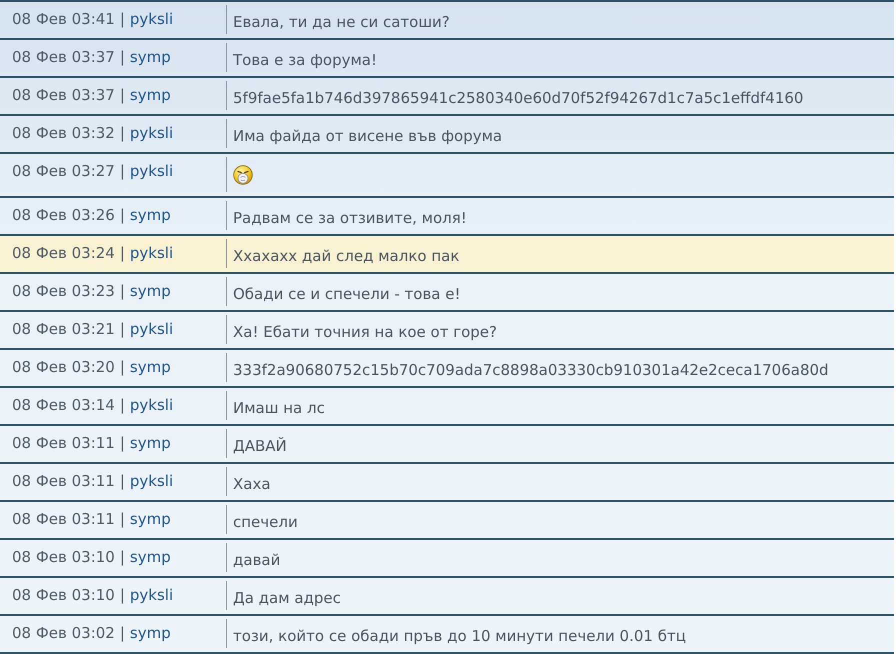  What do you see at coordinates (63, 633) in the screenshot?
I see `timestamp: 08 Фев 03:02` at bounding box center [63, 633].